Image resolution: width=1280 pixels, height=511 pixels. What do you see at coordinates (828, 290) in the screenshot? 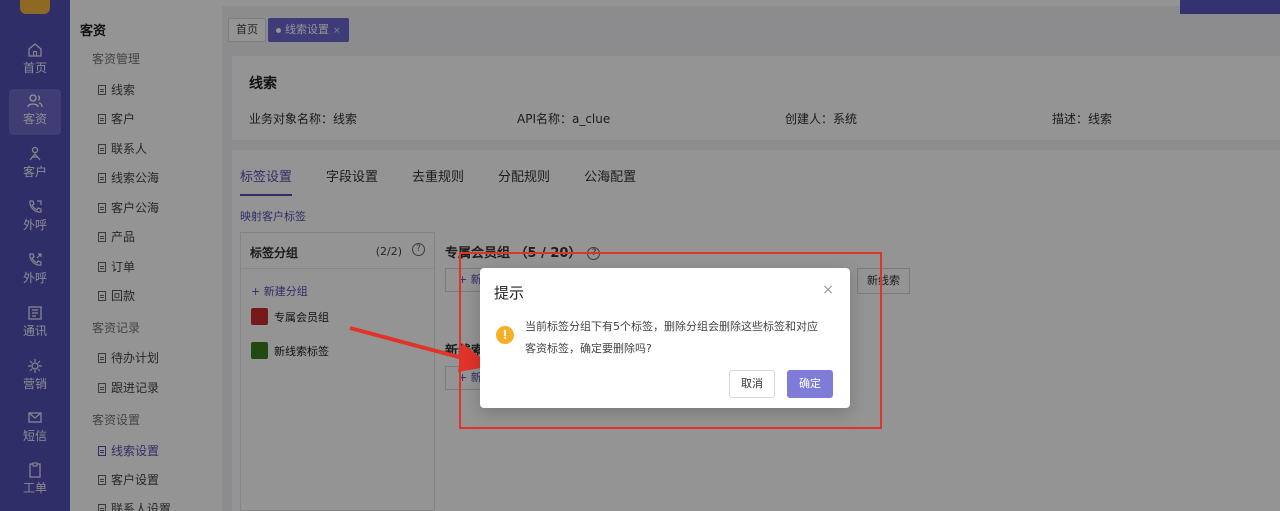
I see `close-icon: ×` at bounding box center [828, 290].